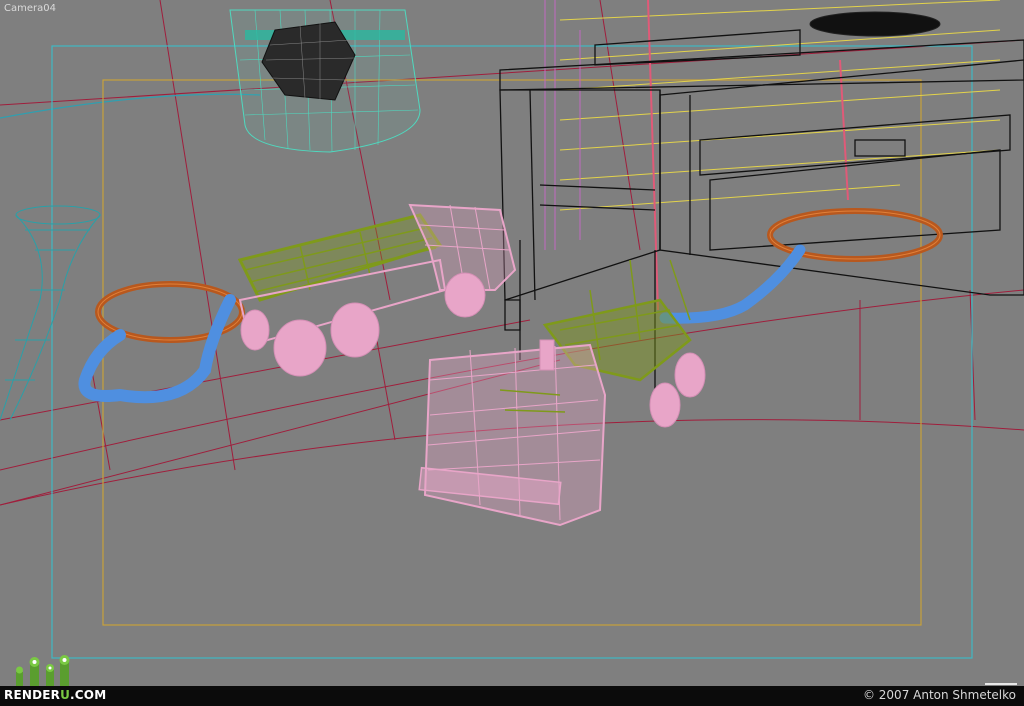  What do you see at coordinates (43, 670) in the screenshot?
I see `renderu-logo-icon` at bounding box center [43, 670].